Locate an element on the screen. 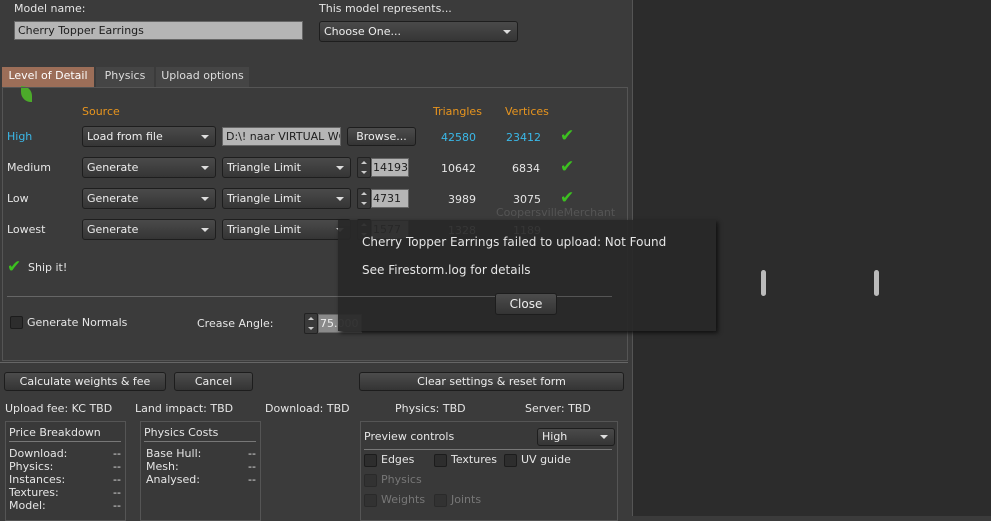 This screenshot has width=991, height=521. triangles-header: Triangles is located at coordinates (457, 111).